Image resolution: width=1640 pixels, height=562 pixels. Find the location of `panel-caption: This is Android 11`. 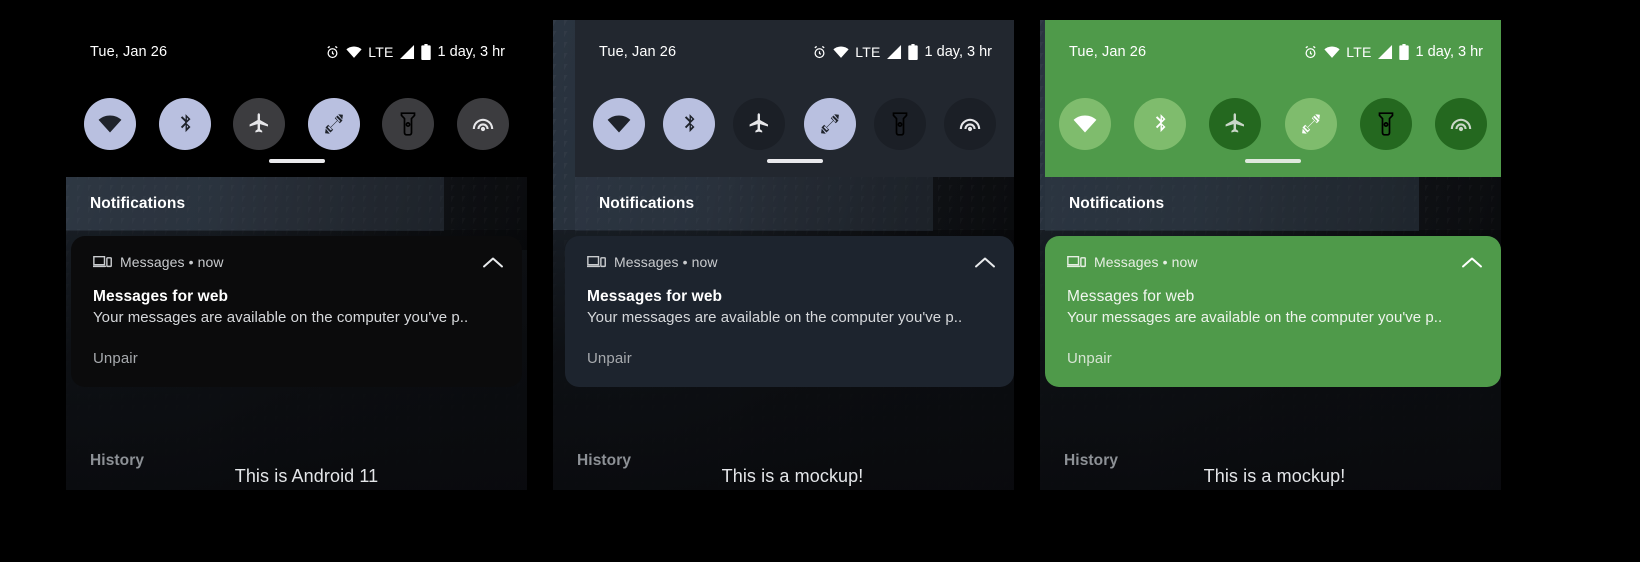

panel-caption: This is Android 11 is located at coordinates (306, 476).